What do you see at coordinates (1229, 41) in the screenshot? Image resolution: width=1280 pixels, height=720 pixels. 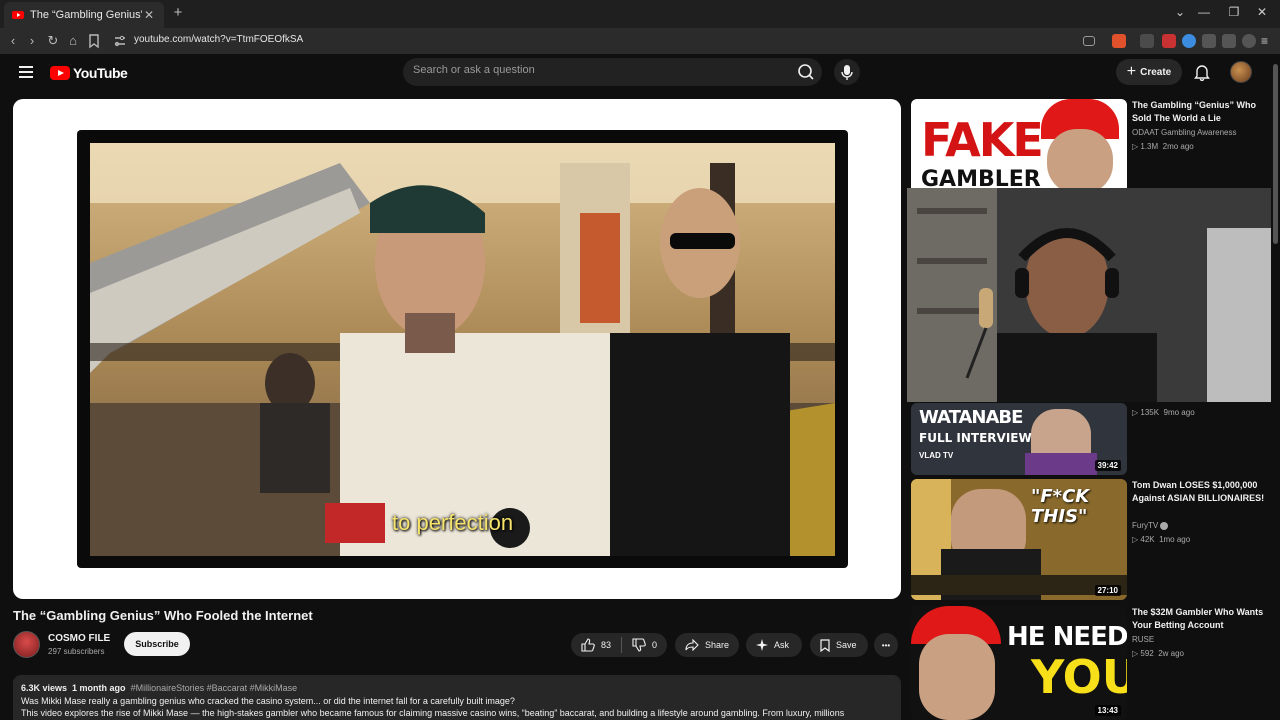 I see `music-icon` at bounding box center [1229, 41].